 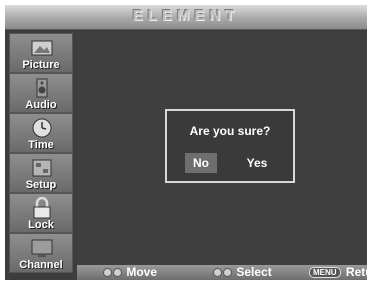 What do you see at coordinates (117, 273) in the screenshot?
I see `right-arrow-key-icon` at bounding box center [117, 273].